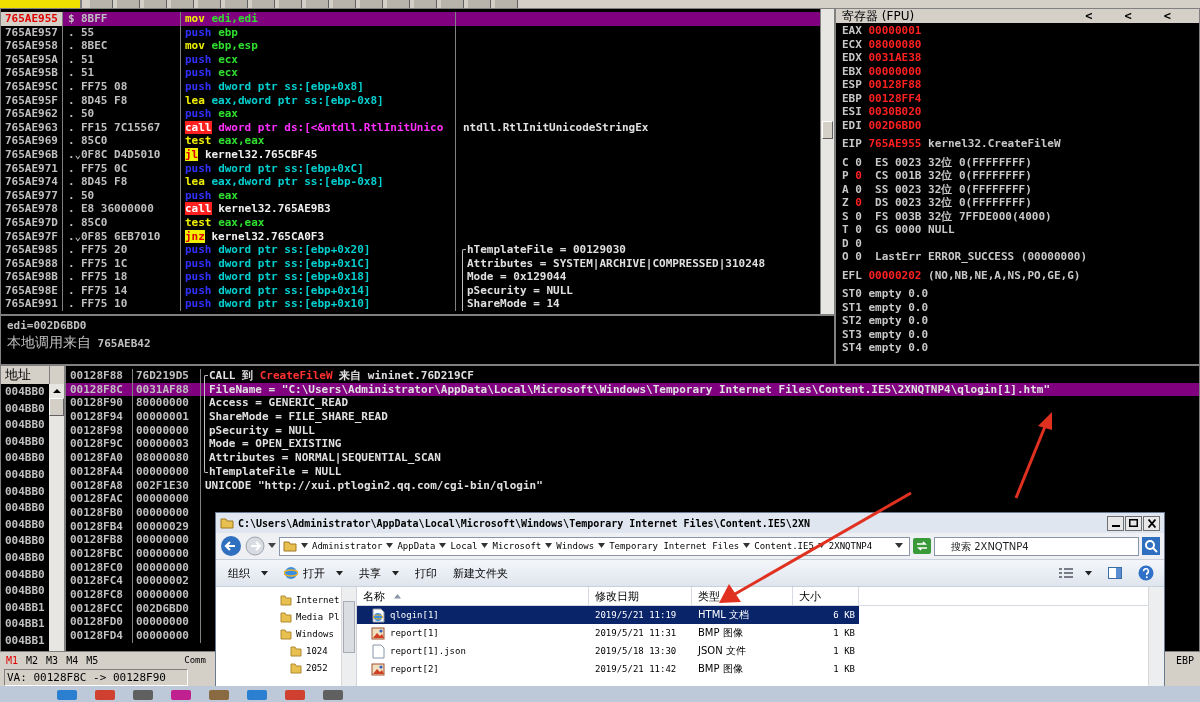 This screenshot has width=1200, height=702. What do you see at coordinates (248, 573) in the screenshot?
I see `toolbar-button: 组织` at bounding box center [248, 573].